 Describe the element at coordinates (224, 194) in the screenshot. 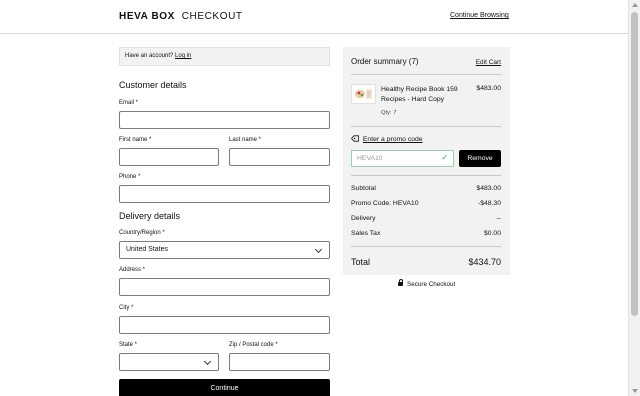

I see `phone-field` at that location.